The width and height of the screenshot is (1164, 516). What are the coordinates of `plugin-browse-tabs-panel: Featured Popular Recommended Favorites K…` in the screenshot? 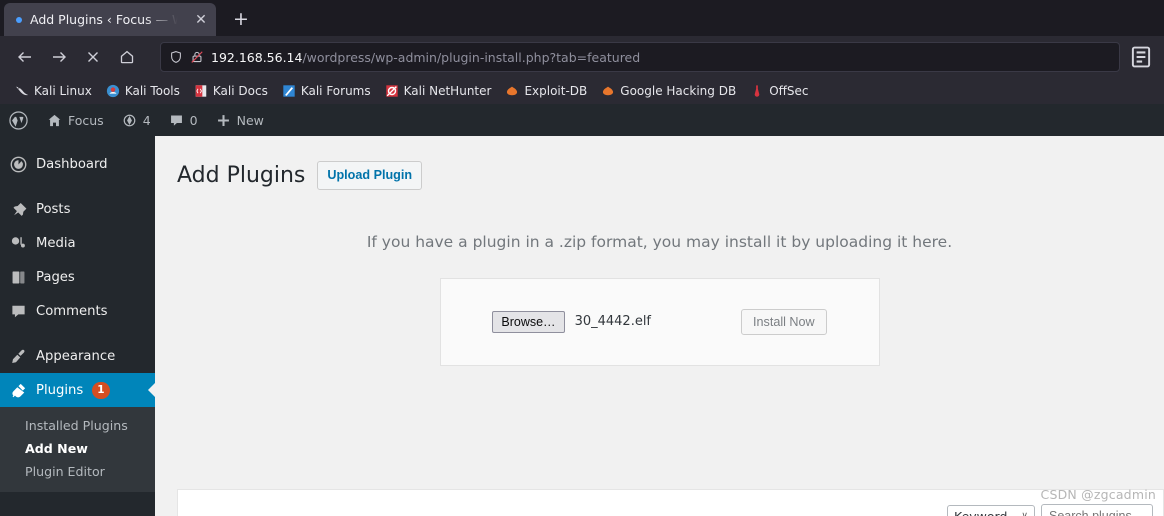 It's located at (670, 502).